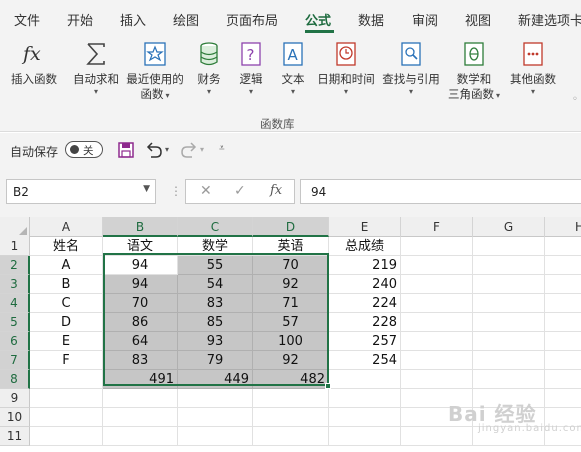 Image resolution: width=581 pixels, height=452 pixels. I want to click on cell-d1: 英语, so click(291, 246).